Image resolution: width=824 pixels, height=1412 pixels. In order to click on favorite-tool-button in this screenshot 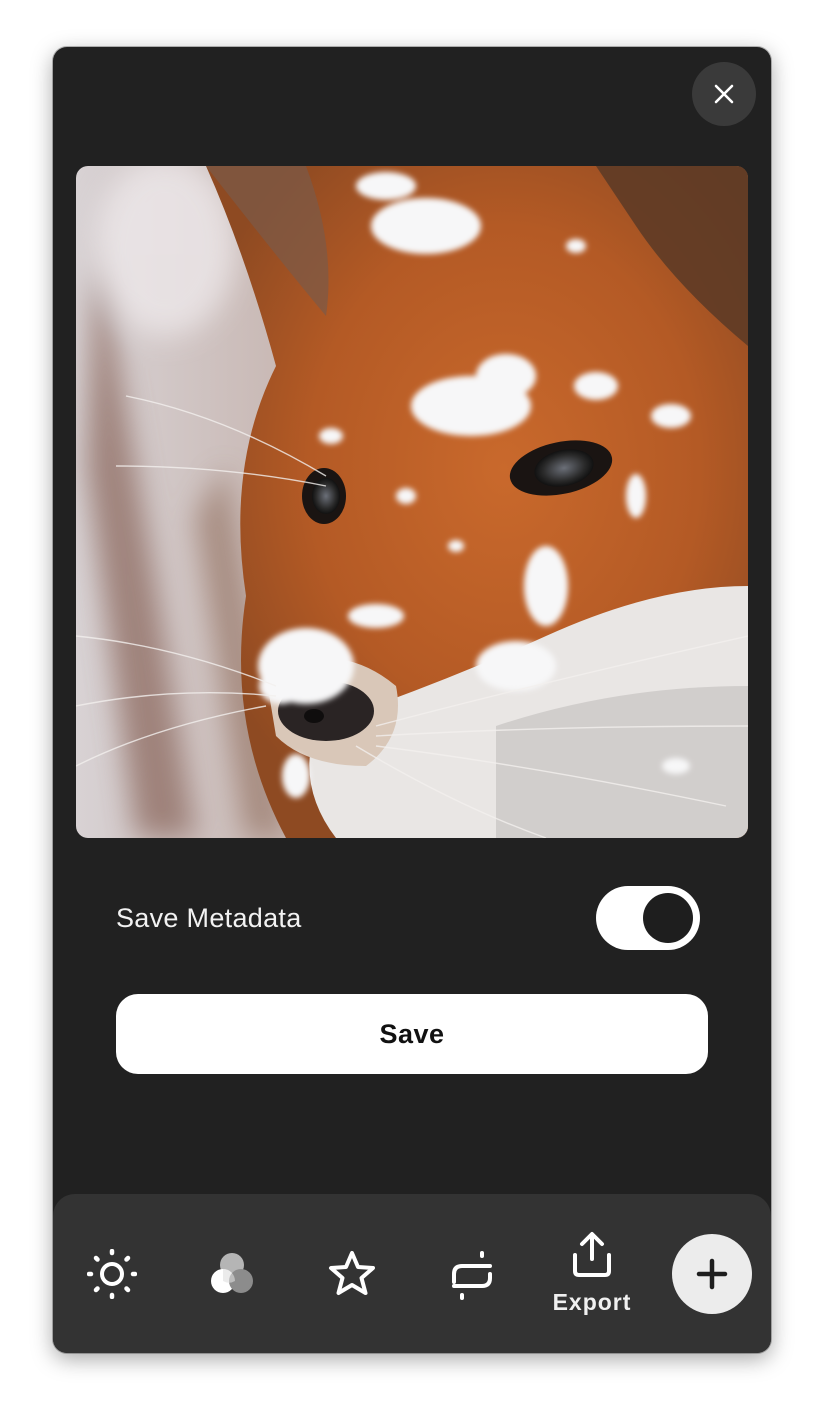, I will do `click(352, 1273)`.